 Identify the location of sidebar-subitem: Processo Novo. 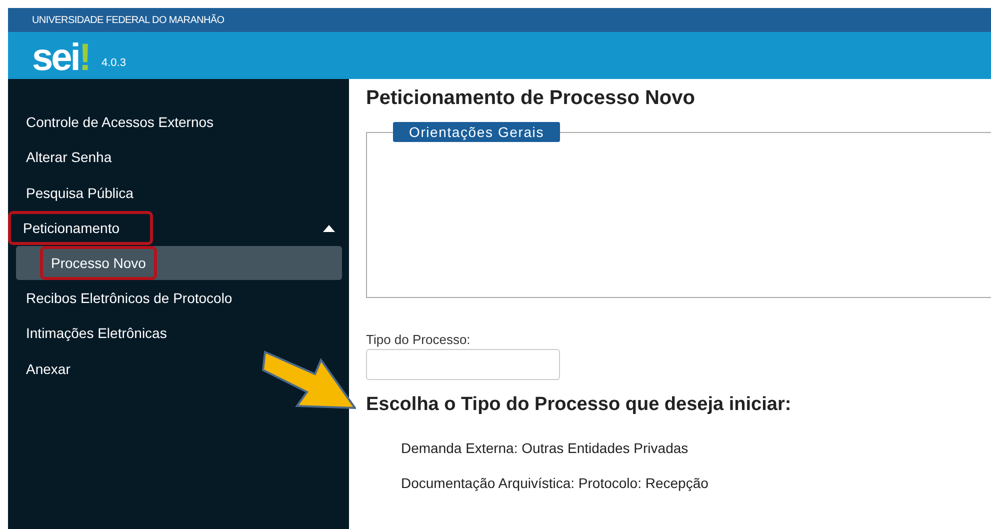
(179, 263).